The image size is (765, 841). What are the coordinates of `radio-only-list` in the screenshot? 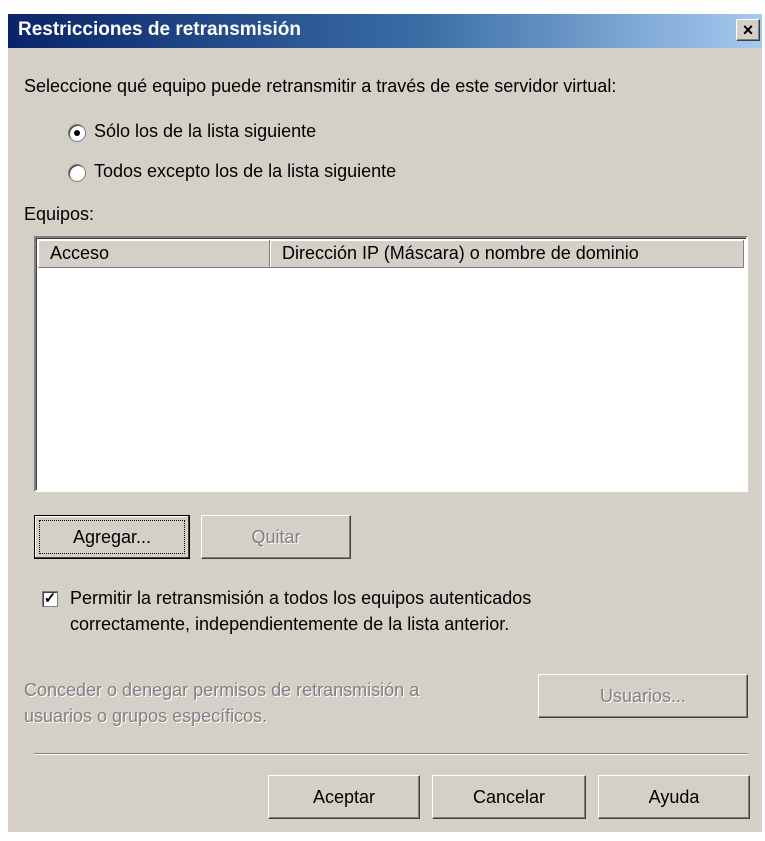 It's located at (77, 133).